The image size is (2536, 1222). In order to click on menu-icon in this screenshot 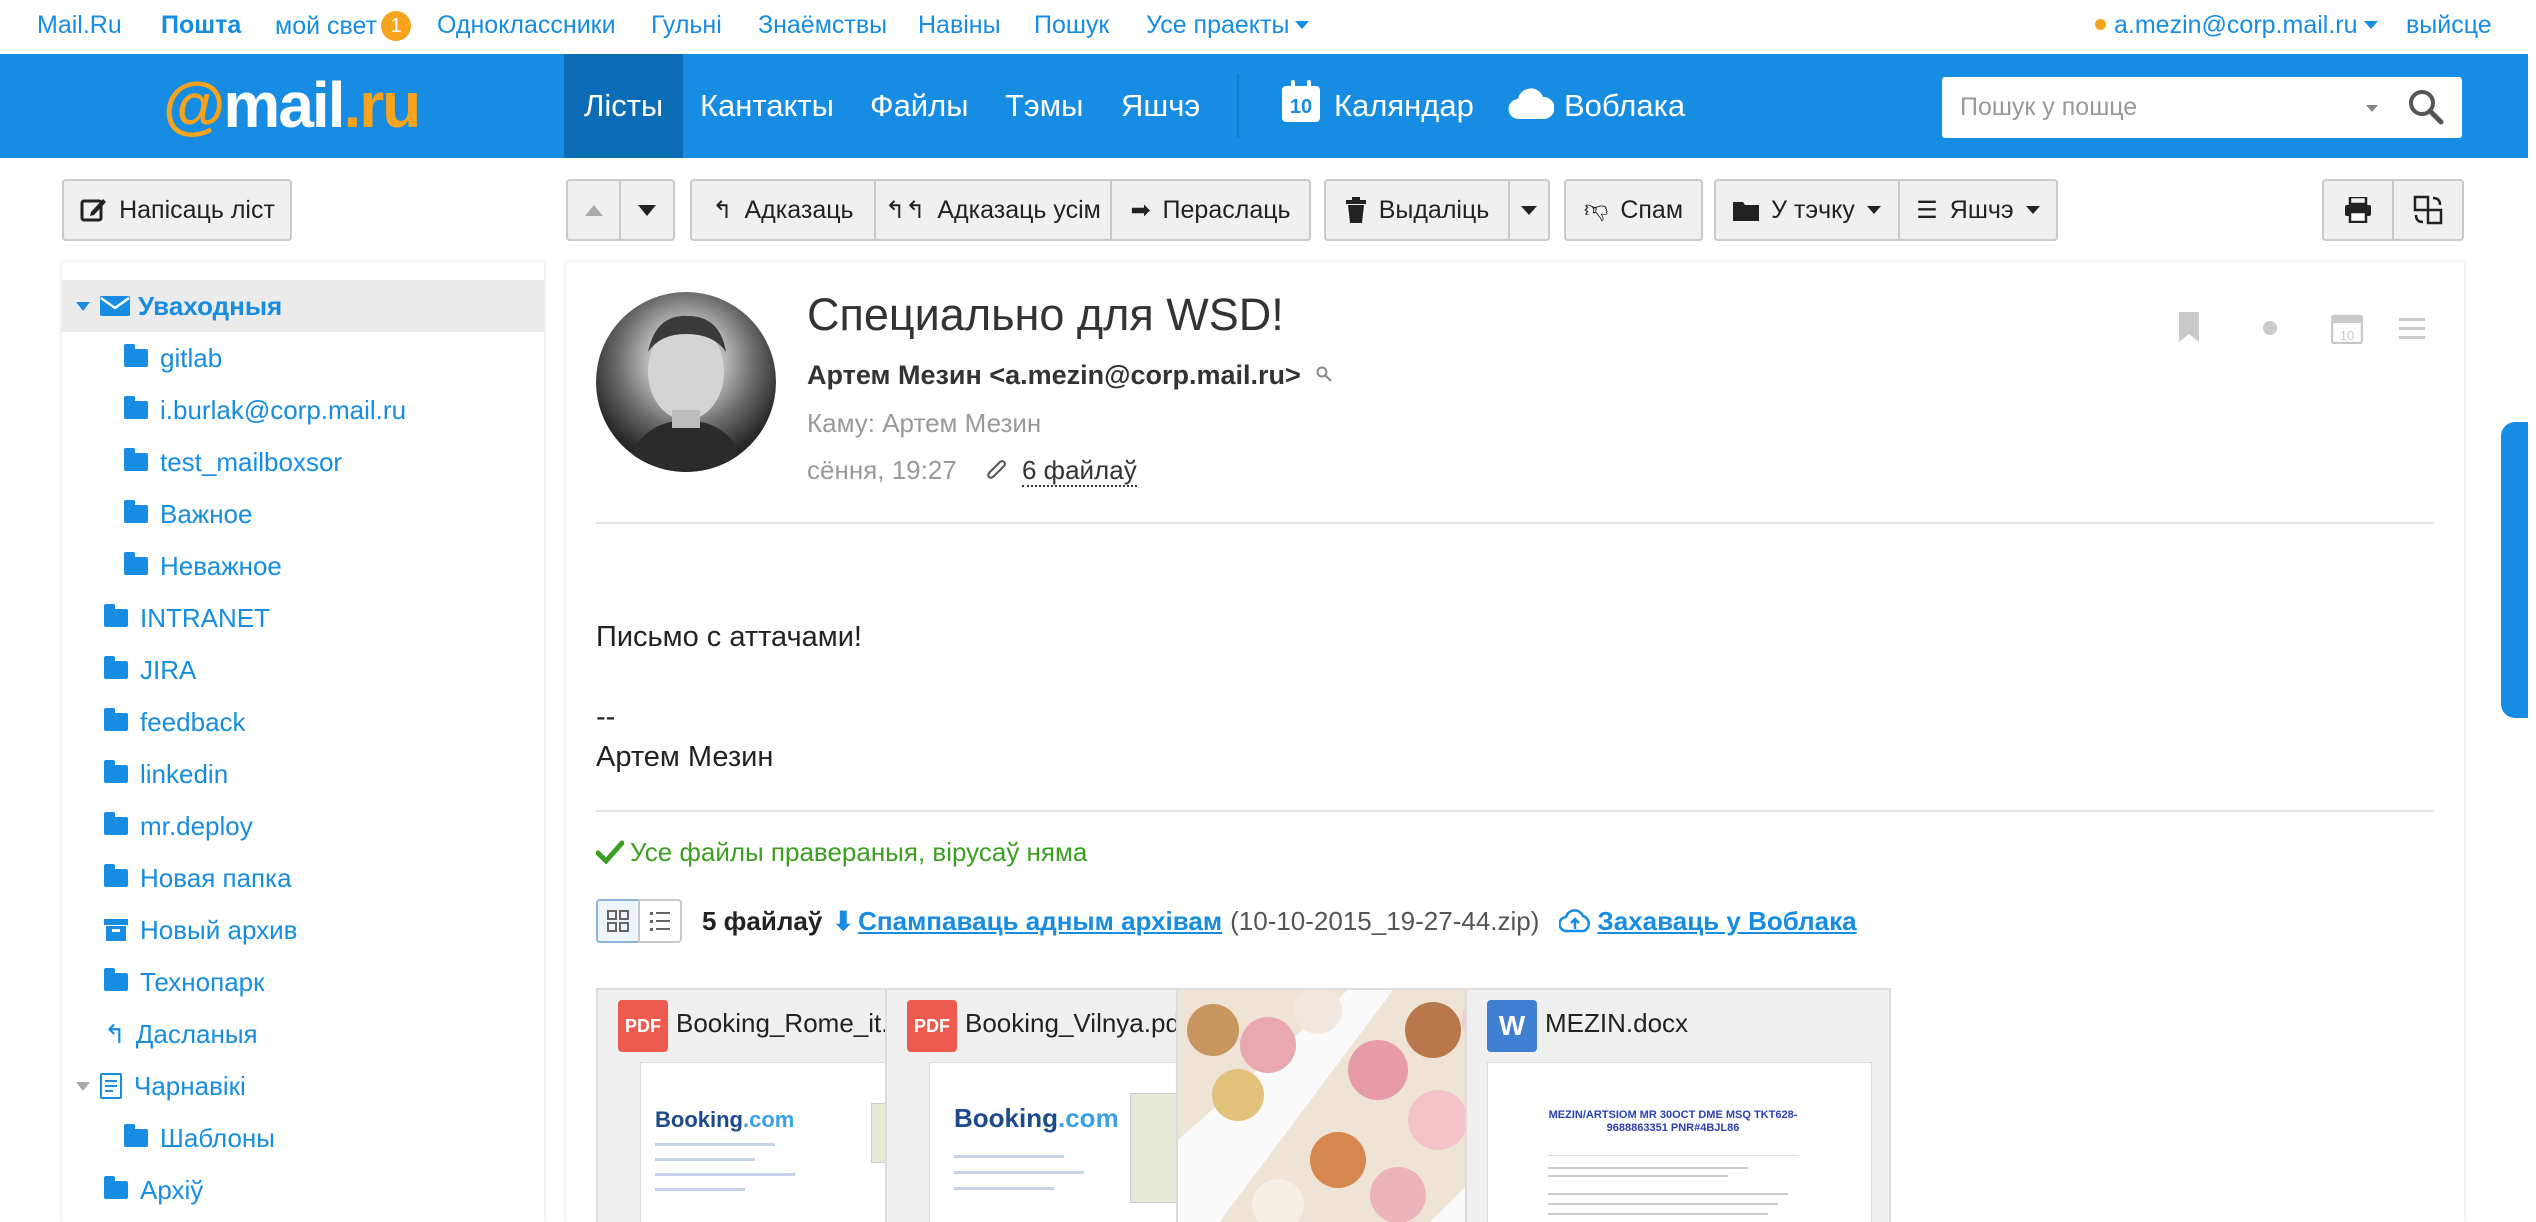, I will do `click(2412, 329)`.